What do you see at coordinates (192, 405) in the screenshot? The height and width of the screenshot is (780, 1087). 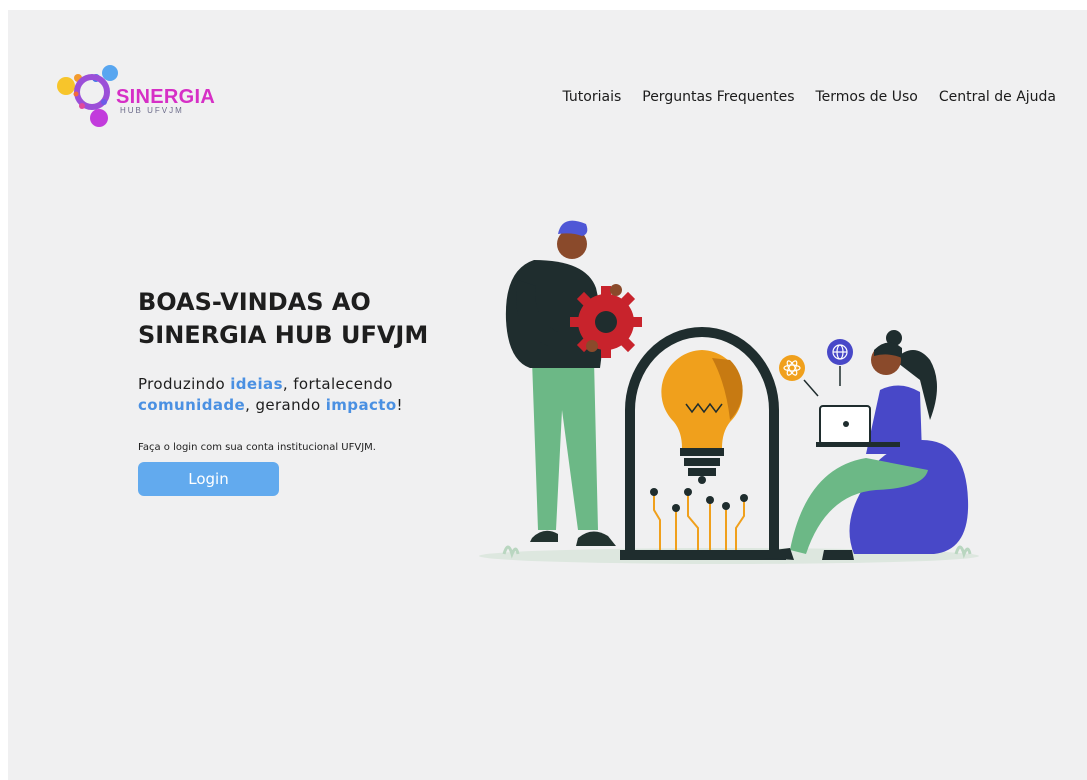 I see `subtitle-highlight-comunidade: comunidade` at bounding box center [192, 405].